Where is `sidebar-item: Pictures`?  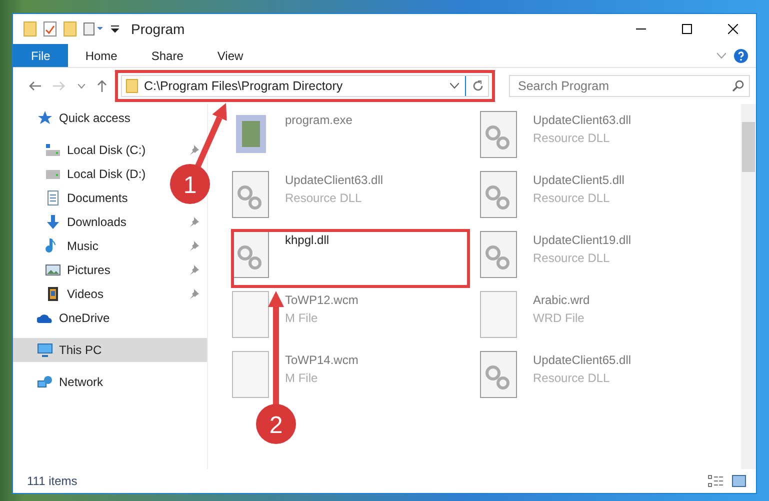 sidebar-item: Pictures is located at coordinates (110, 270).